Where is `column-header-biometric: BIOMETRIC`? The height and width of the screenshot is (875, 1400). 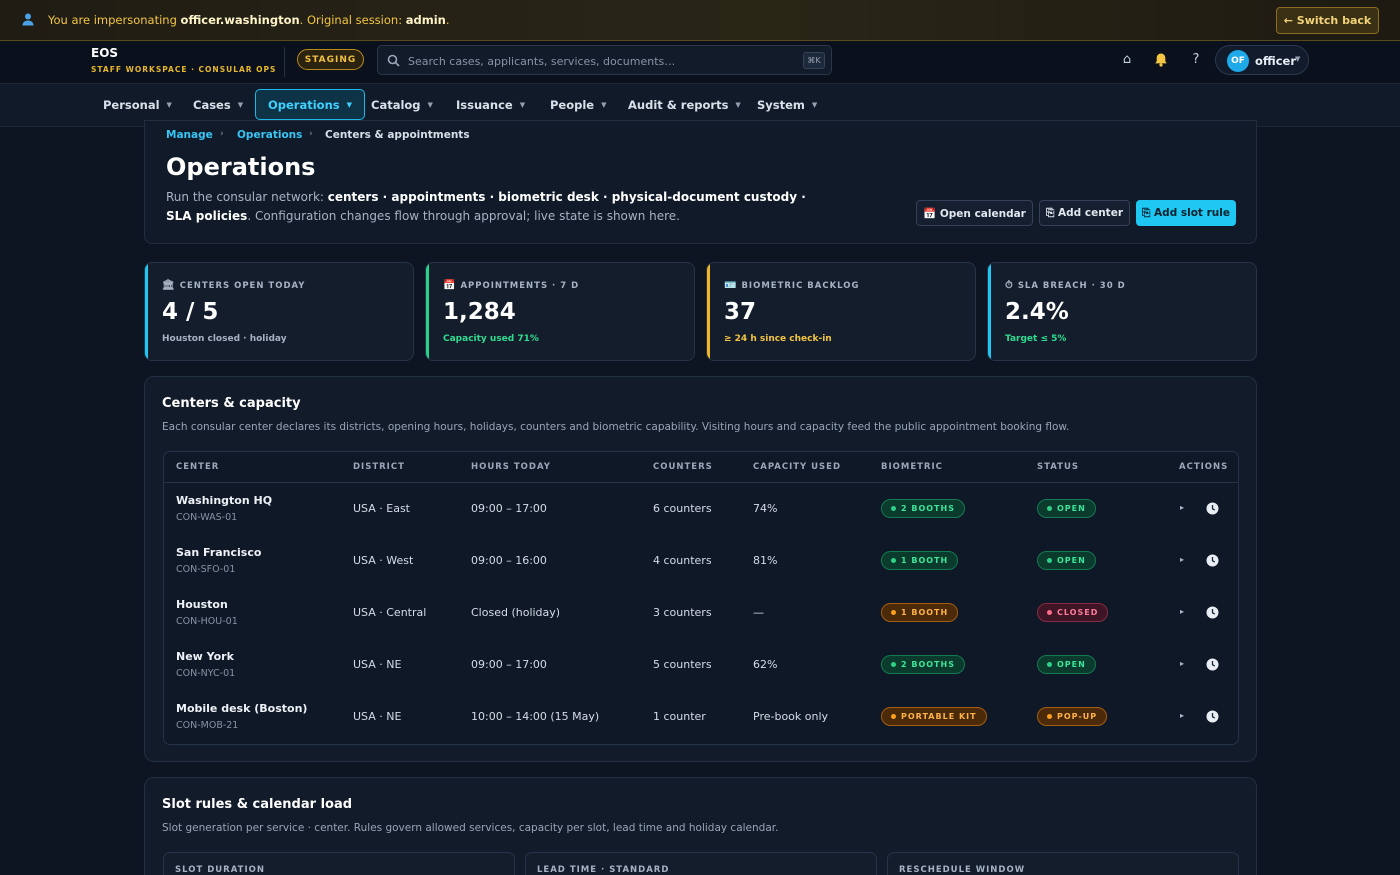
column-header-biometric: BIOMETRIC is located at coordinates (912, 467).